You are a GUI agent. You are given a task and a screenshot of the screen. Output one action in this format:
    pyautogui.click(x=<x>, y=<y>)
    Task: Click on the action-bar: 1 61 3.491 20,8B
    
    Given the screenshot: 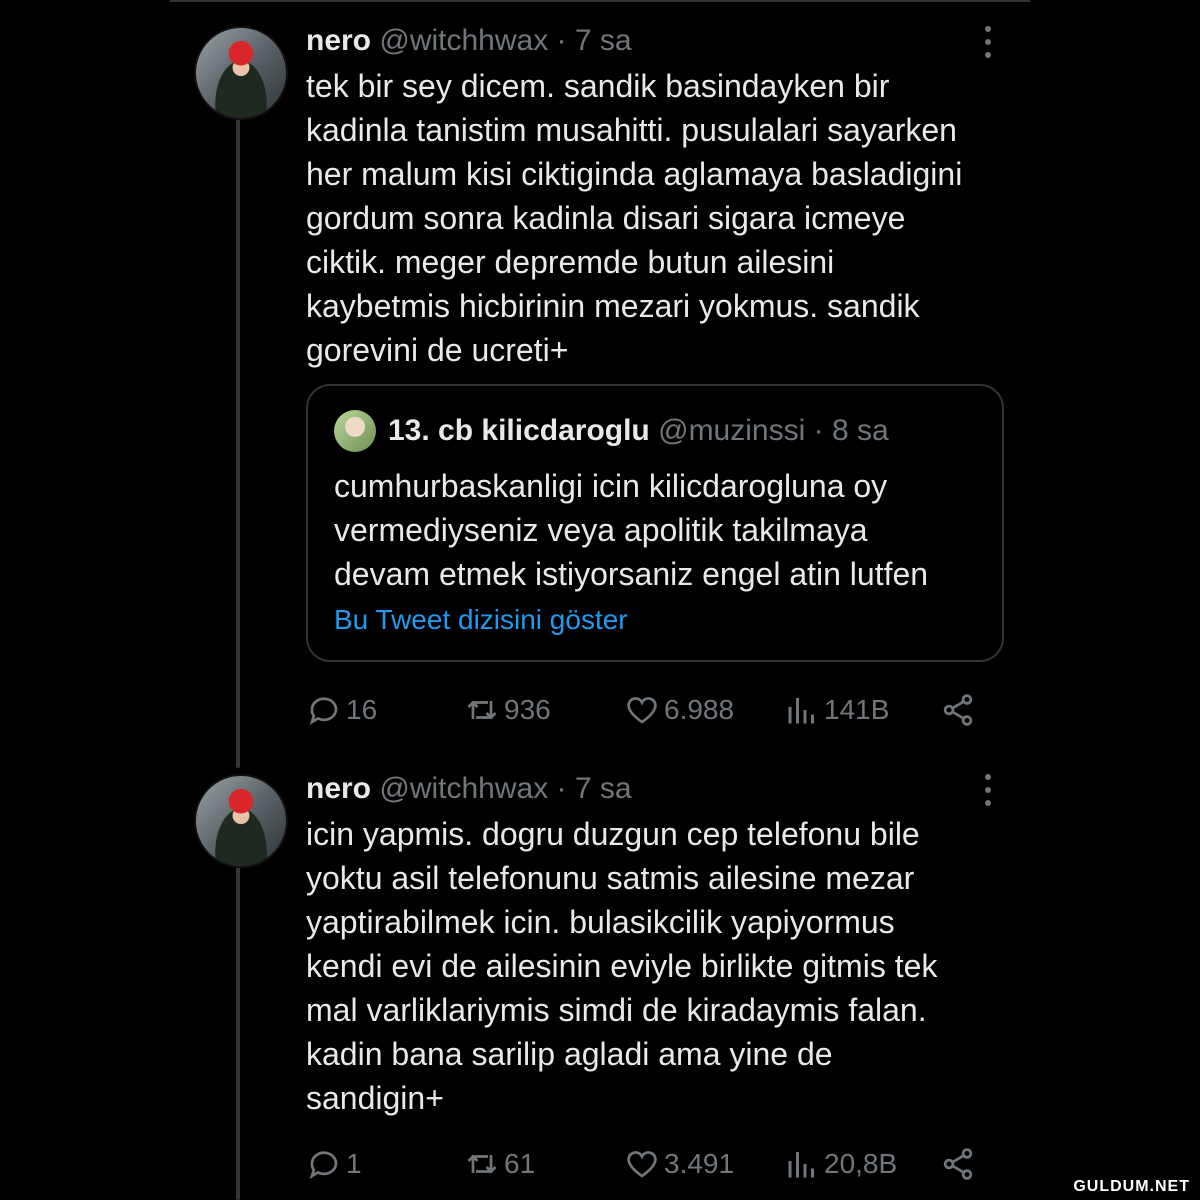 What is the action you would take?
    pyautogui.click(x=656, y=1164)
    